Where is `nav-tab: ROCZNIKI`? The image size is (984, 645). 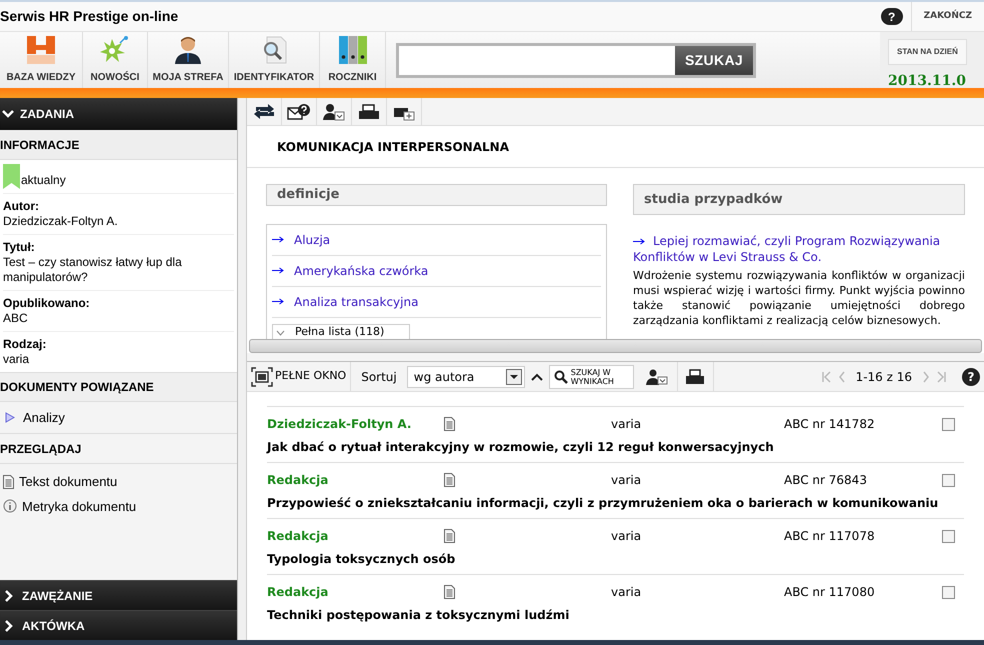
nav-tab: ROCZNIKI is located at coordinates (353, 60).